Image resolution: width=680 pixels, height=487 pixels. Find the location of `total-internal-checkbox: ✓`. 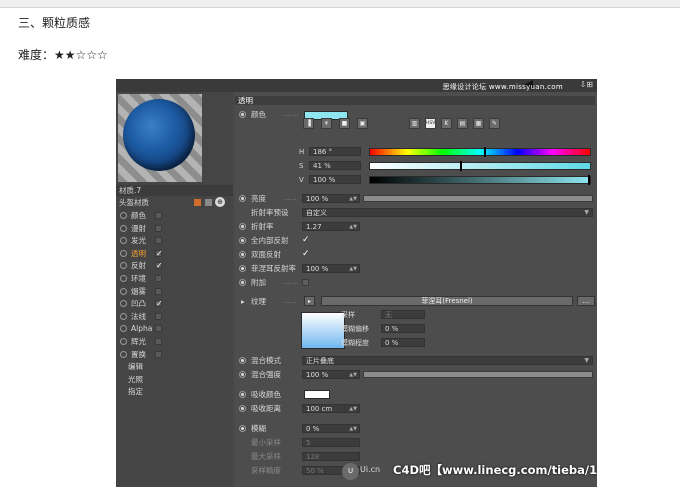

total-internal-checkbox: ✓ is located at coordinates (306, 240).